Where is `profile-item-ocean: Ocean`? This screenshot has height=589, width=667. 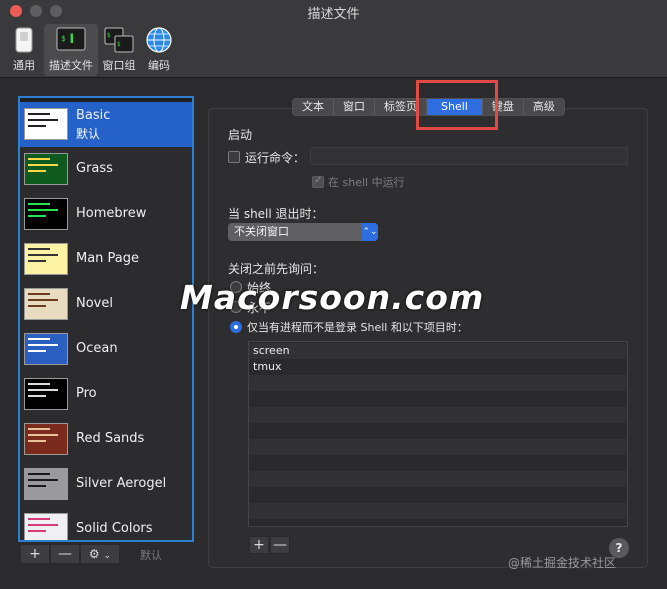 profile-item-ocean: Ocean is located at coordinates (106, 349).